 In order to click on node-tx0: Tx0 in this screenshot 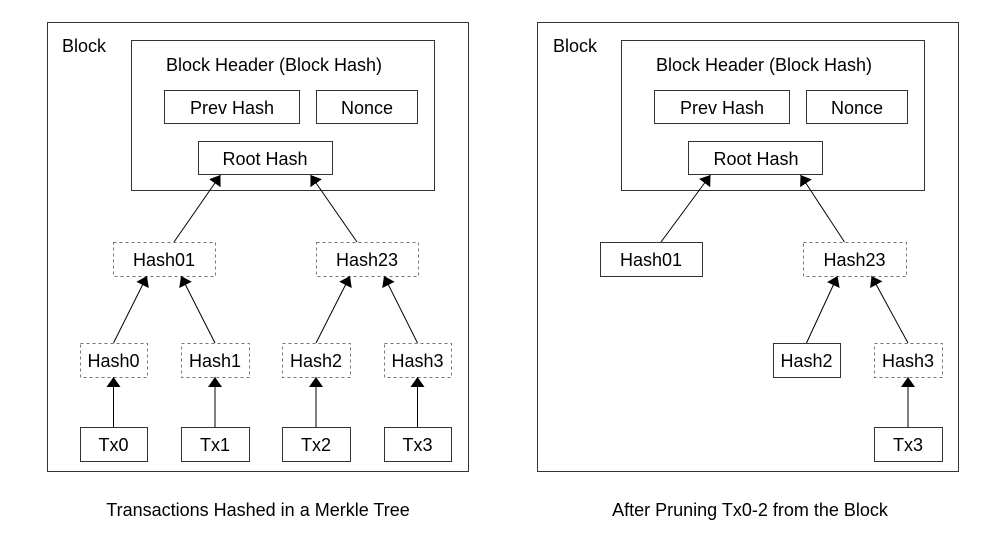, I will do `click(114, 444)`.